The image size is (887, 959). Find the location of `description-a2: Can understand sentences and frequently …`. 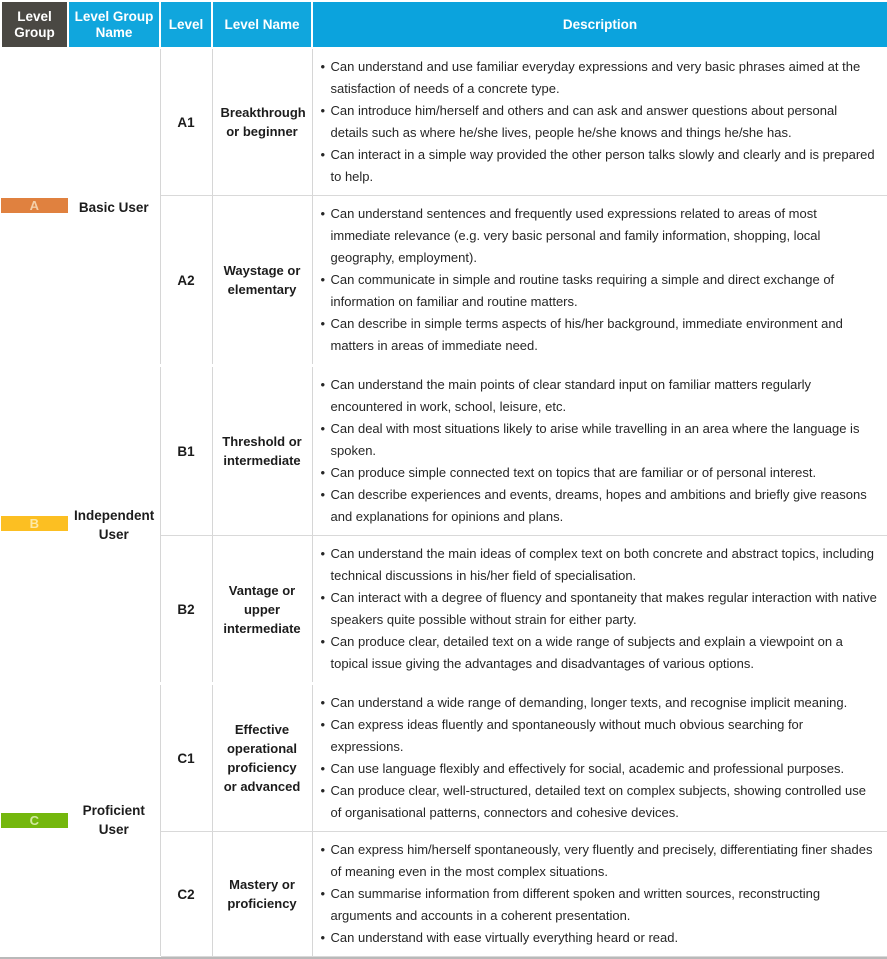

description-a2: Can understand sentences and frequently … is located at coordinates (599, 281).